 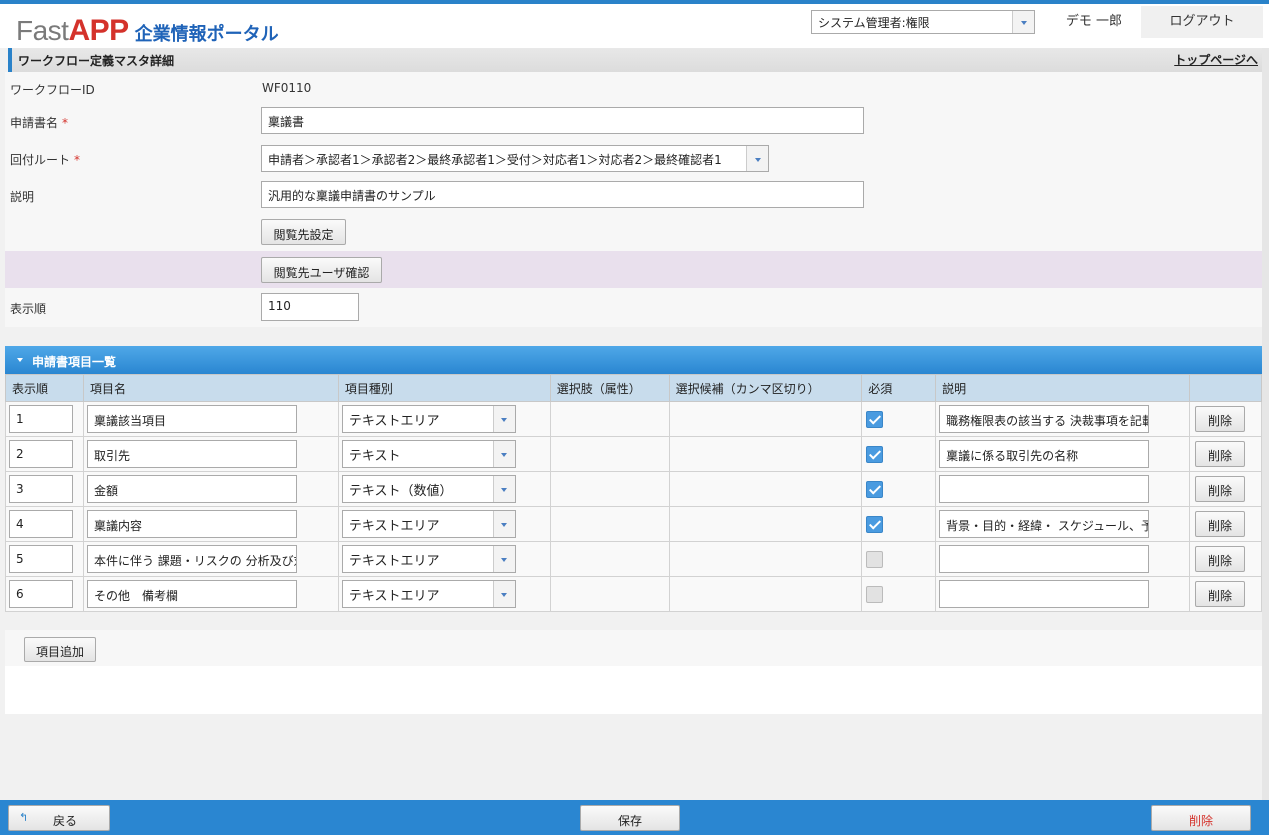 What do you see at coordinates (206, 34) in the screenshot?
I see `logo-portal: 企業情報ポータル` at bounding box center [206, 34].